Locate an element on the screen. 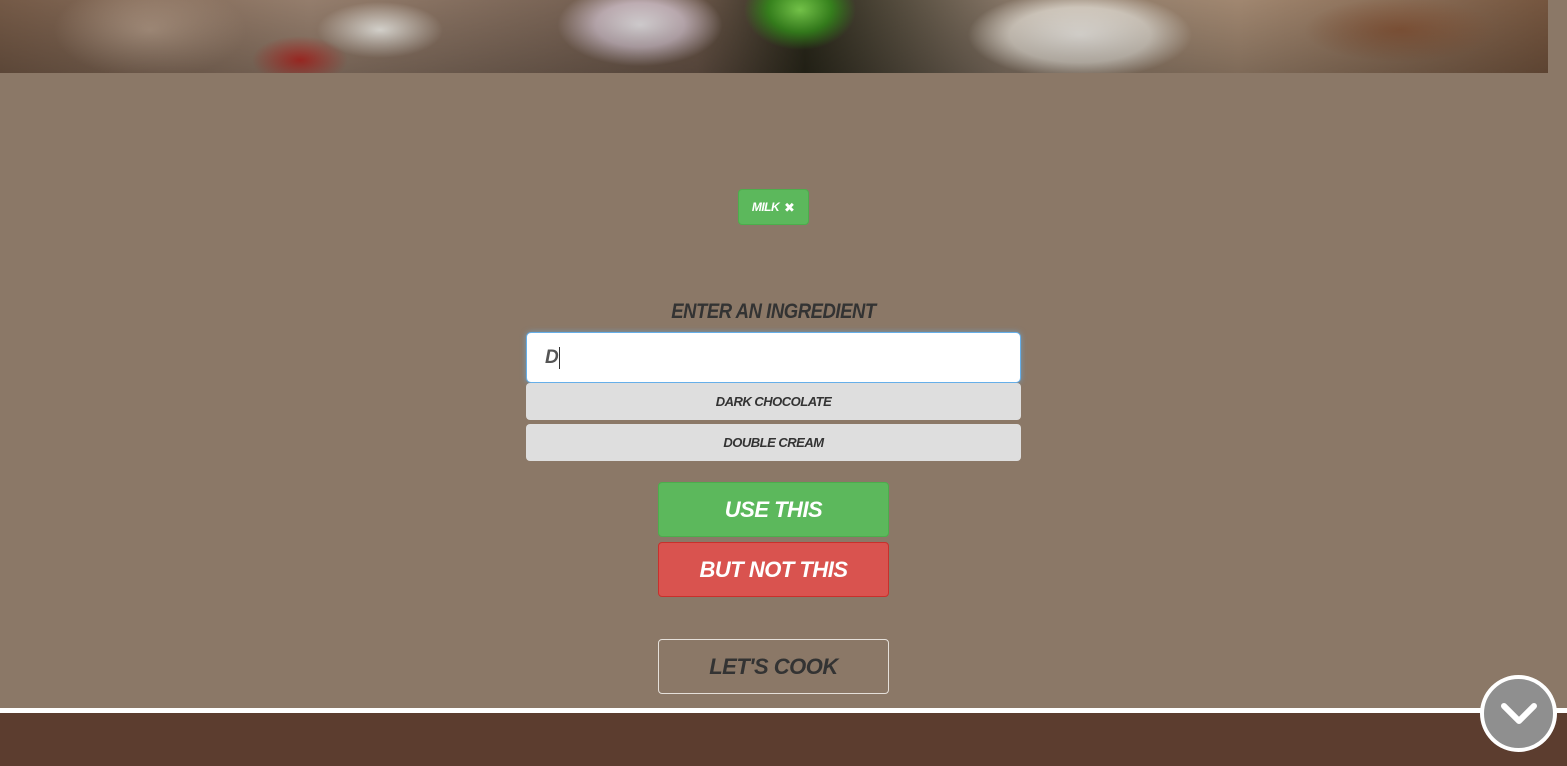 The image size is (1567, 766). hero-image is located at coordinates (774, 36).